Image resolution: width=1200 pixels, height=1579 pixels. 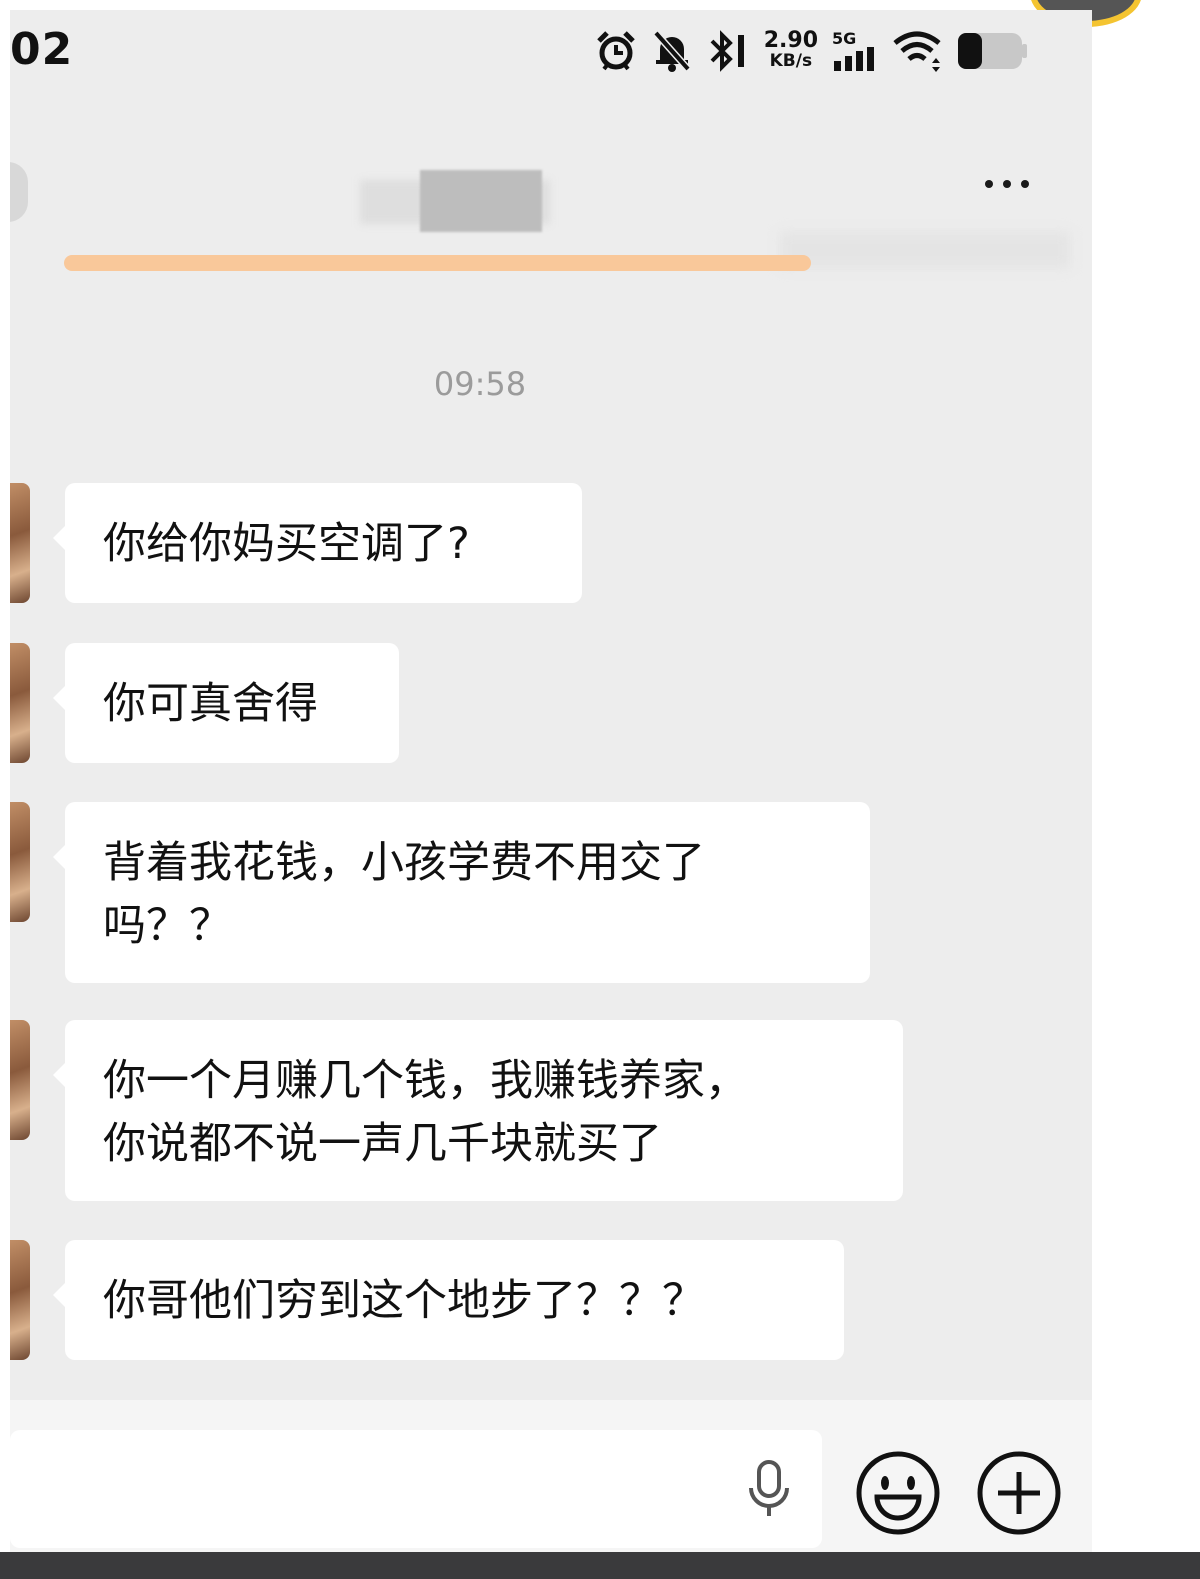 I want to click on contact-name-redacted, so click(x=485, y=191).